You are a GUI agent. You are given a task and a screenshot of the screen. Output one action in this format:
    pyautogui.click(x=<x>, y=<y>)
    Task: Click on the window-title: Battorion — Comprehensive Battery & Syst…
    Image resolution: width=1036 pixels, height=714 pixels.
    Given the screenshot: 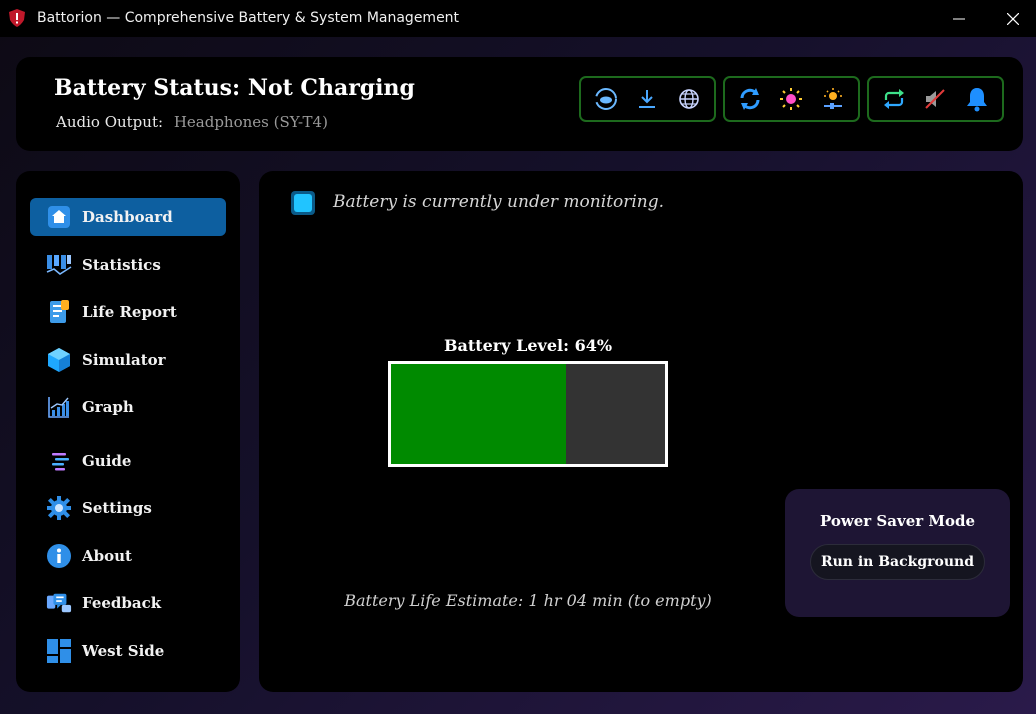 What is the action you would take?
    pyautogui.click(x=248, y=18)
    